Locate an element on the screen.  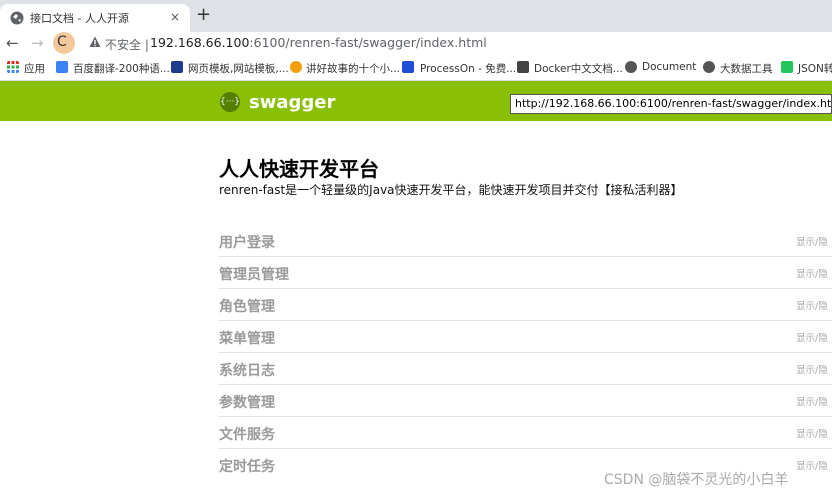
translate-icon is located at coordinates (62, 67).